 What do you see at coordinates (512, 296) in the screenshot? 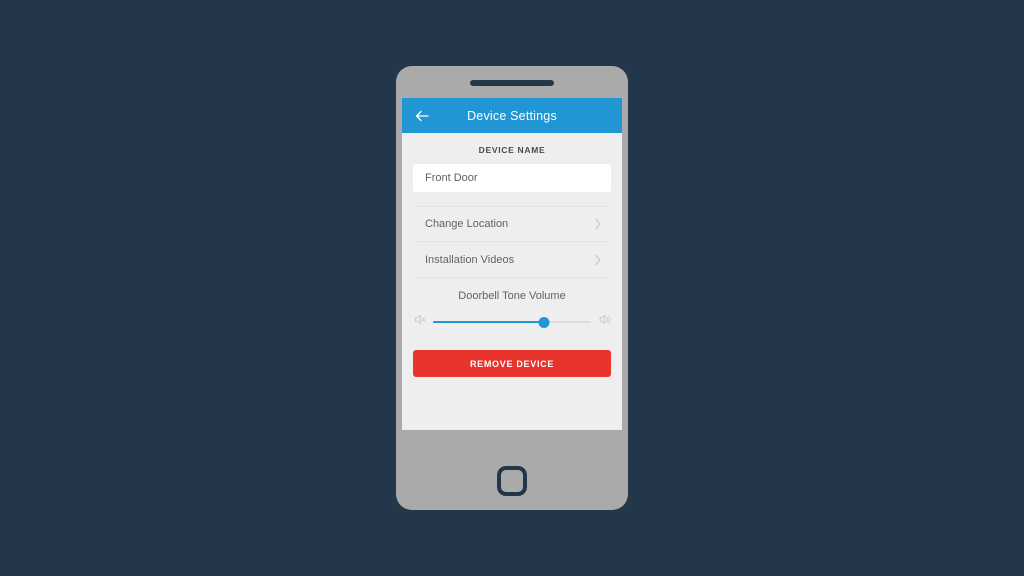
I see `volume-title: Doorbell Tone Volume` at bounding box center [512, 296].